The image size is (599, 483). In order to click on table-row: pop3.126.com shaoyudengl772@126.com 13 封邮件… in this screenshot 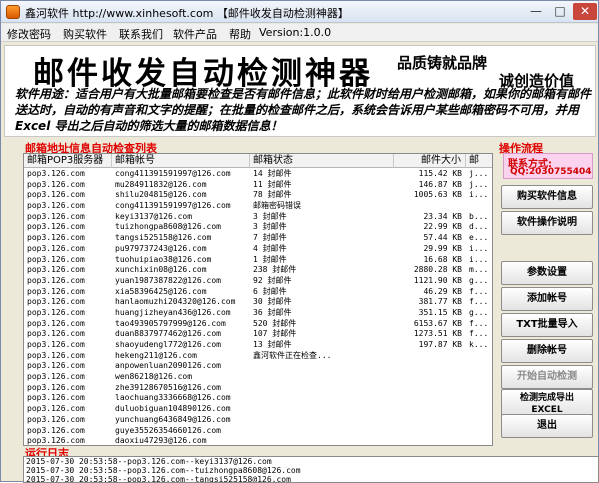, I will do `click(258, 345)`.